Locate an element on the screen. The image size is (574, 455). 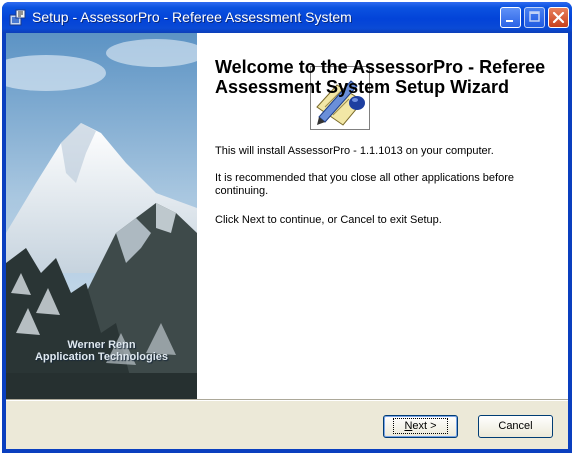
button-area-separator is located at coordinates (287, 400).